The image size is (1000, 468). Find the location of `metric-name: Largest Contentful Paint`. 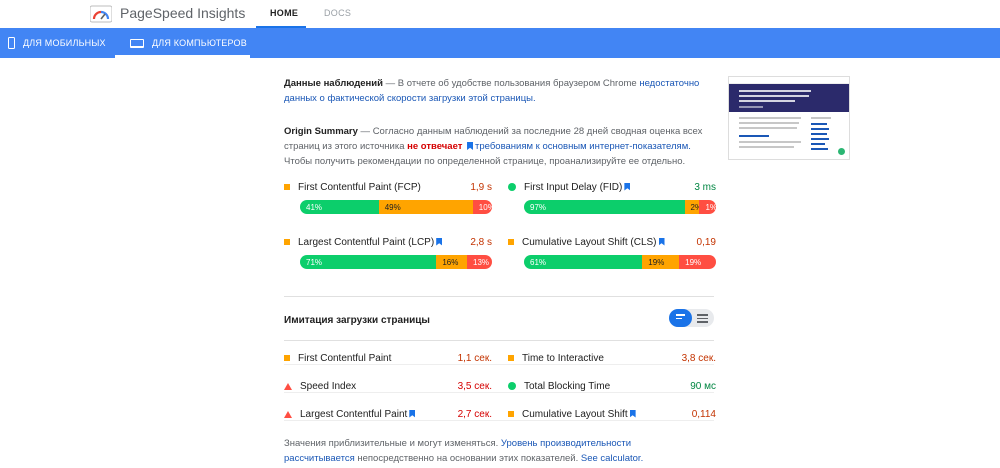

metric-name: Largest Contentful Paint is located at coordinates (379, 414).